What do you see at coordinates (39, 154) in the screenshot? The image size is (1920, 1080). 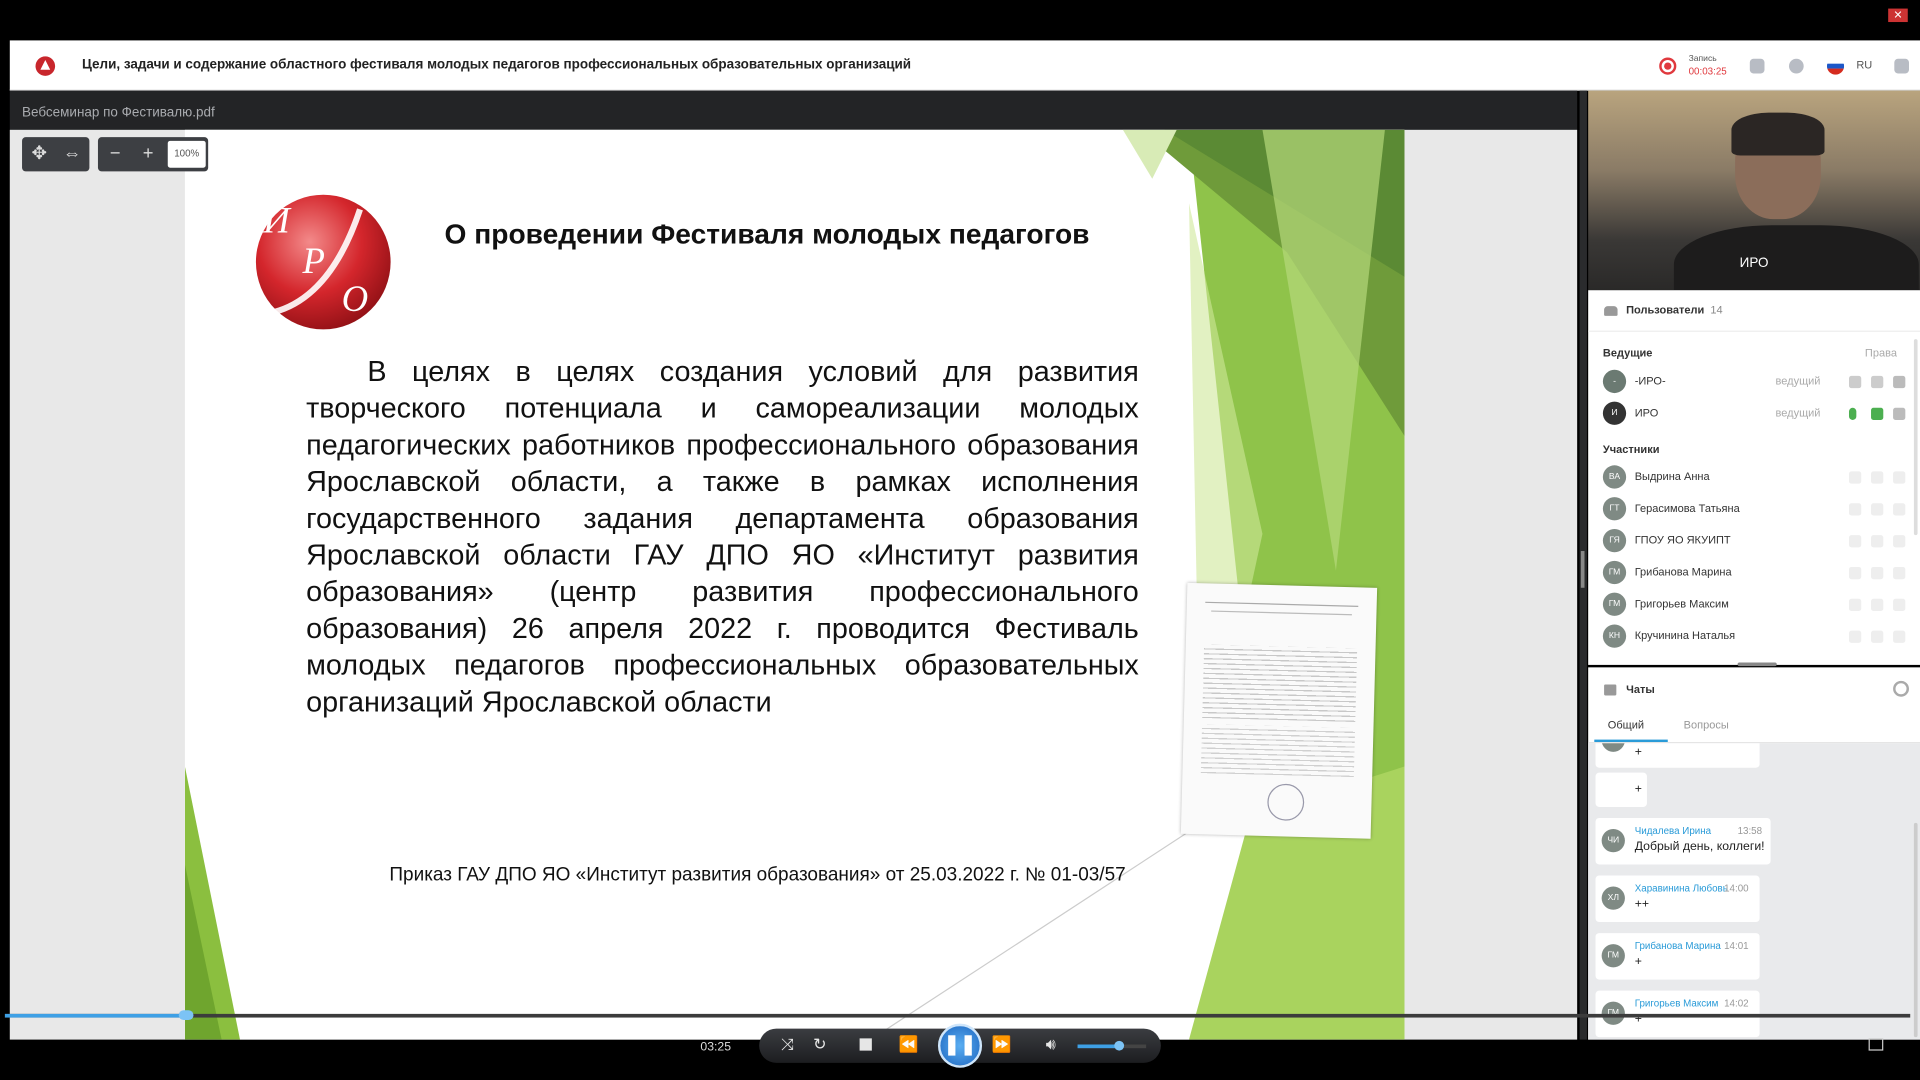 I see `move-icon: ✥` at bounding box center [39, 154].